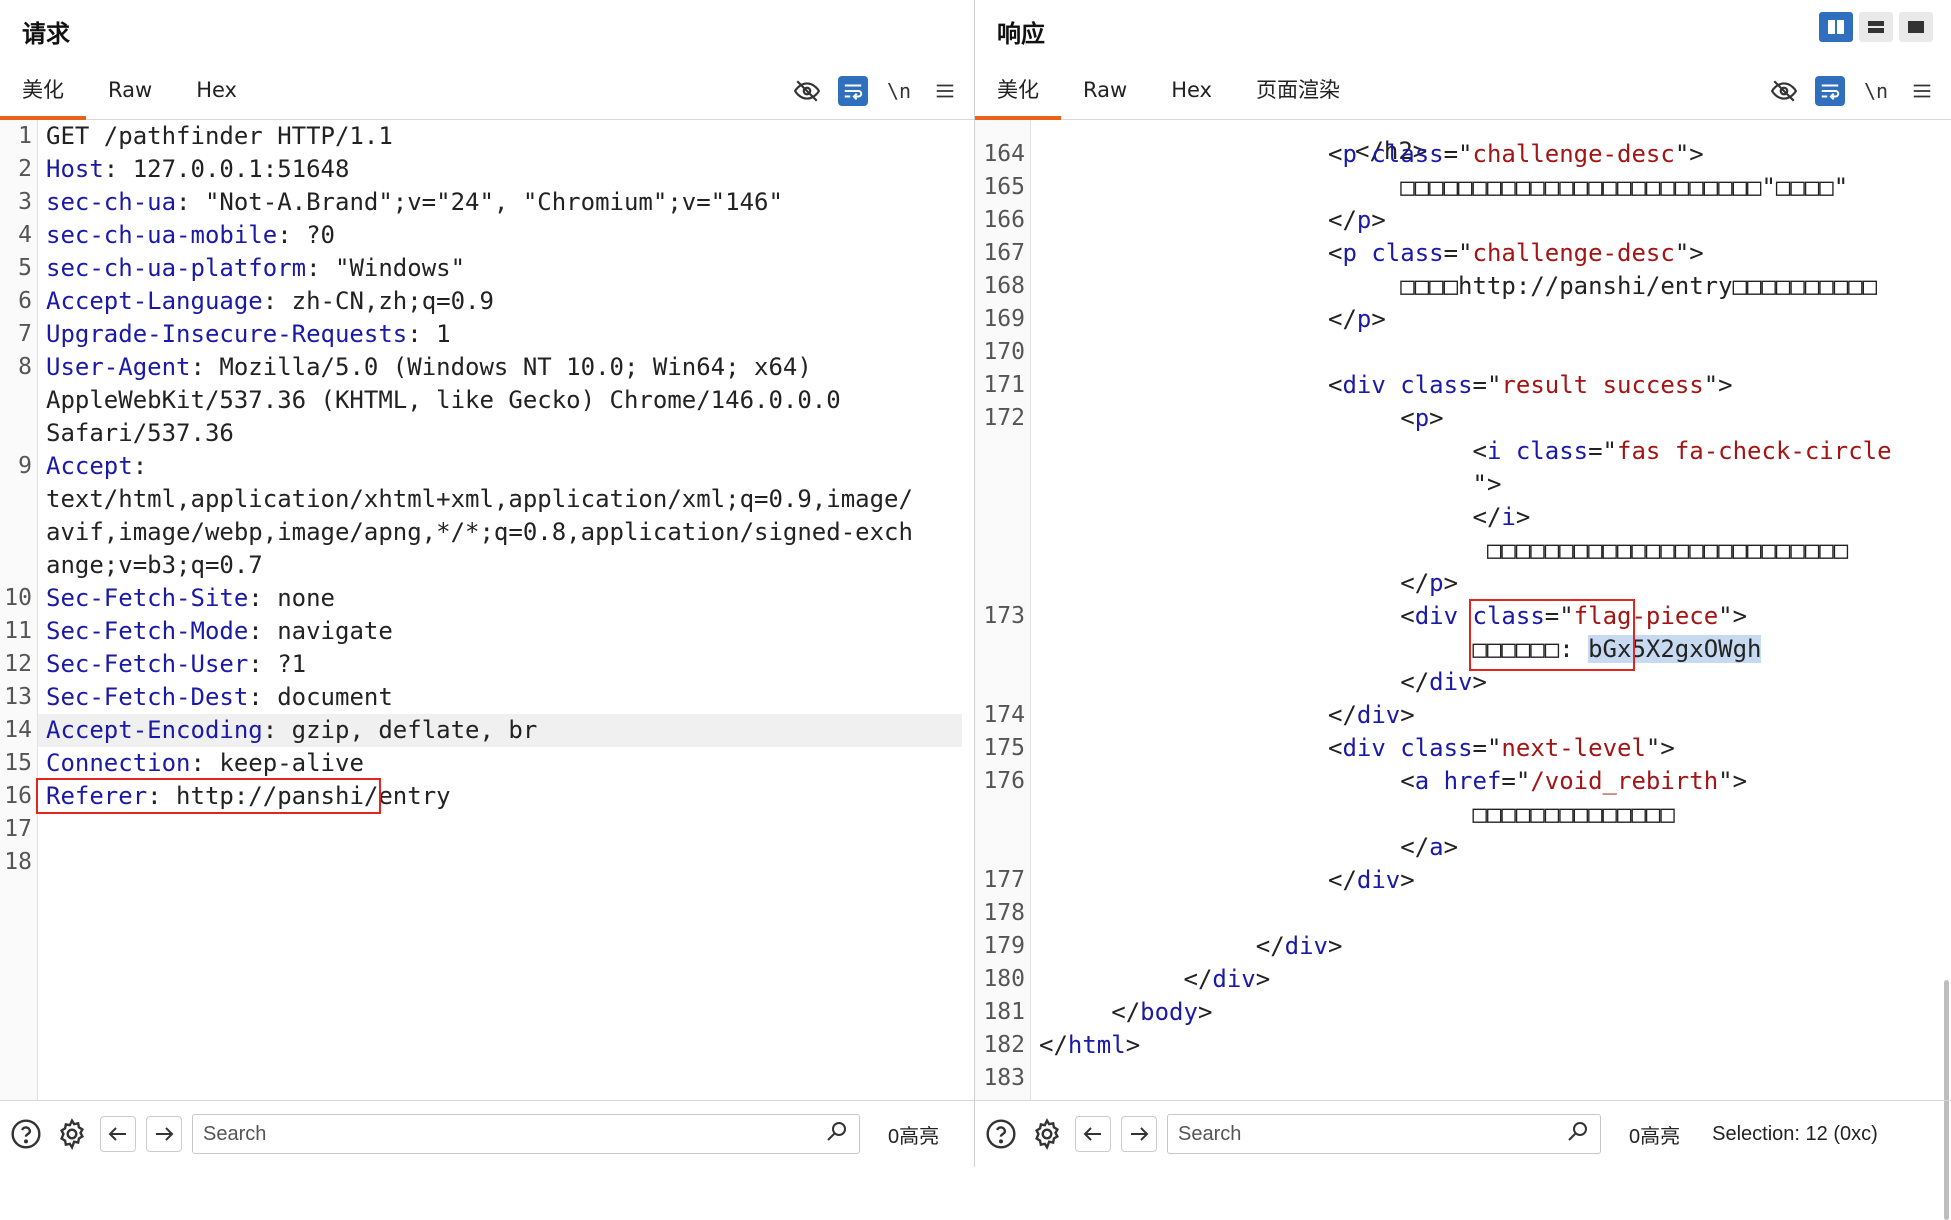  What do you see at coordinates (1263, 979) in the screenshot?
I see `token: >` at bounding box center [1263, 979].